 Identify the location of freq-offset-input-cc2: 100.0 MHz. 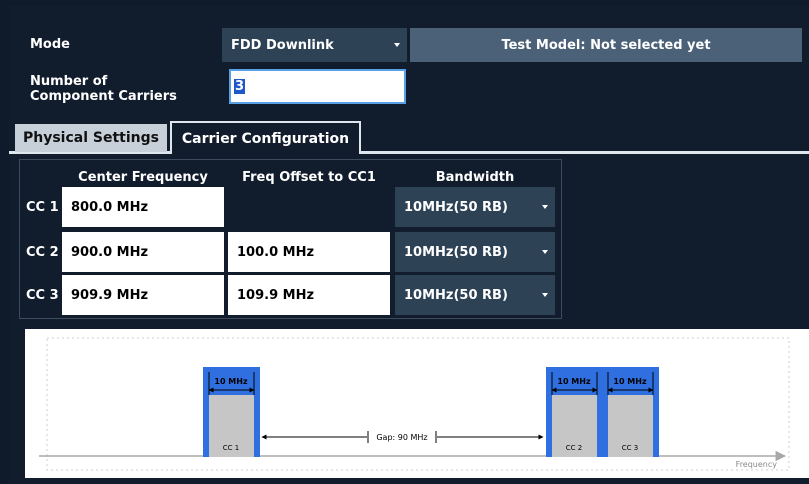
(309, 252).